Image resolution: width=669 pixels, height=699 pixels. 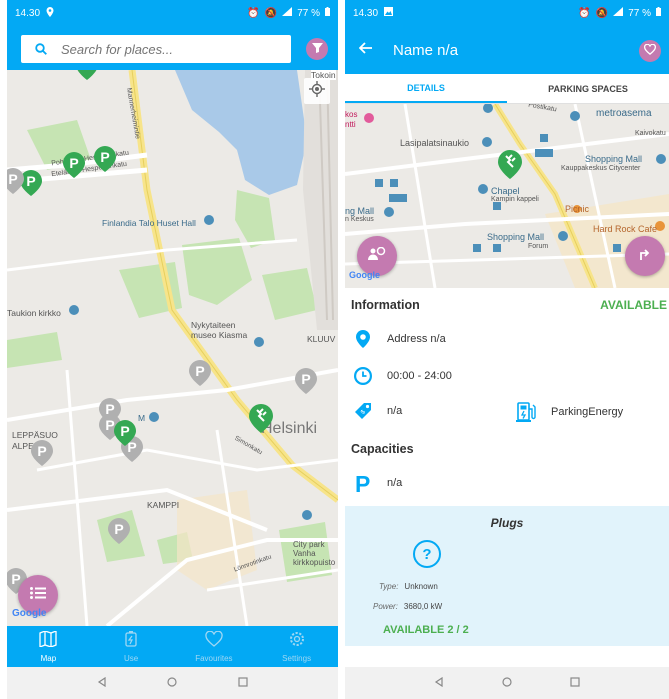 What do you see at coordinates (363, 376) in the screenshot?
I see `clock-icon` at bounding box center [363, 376].